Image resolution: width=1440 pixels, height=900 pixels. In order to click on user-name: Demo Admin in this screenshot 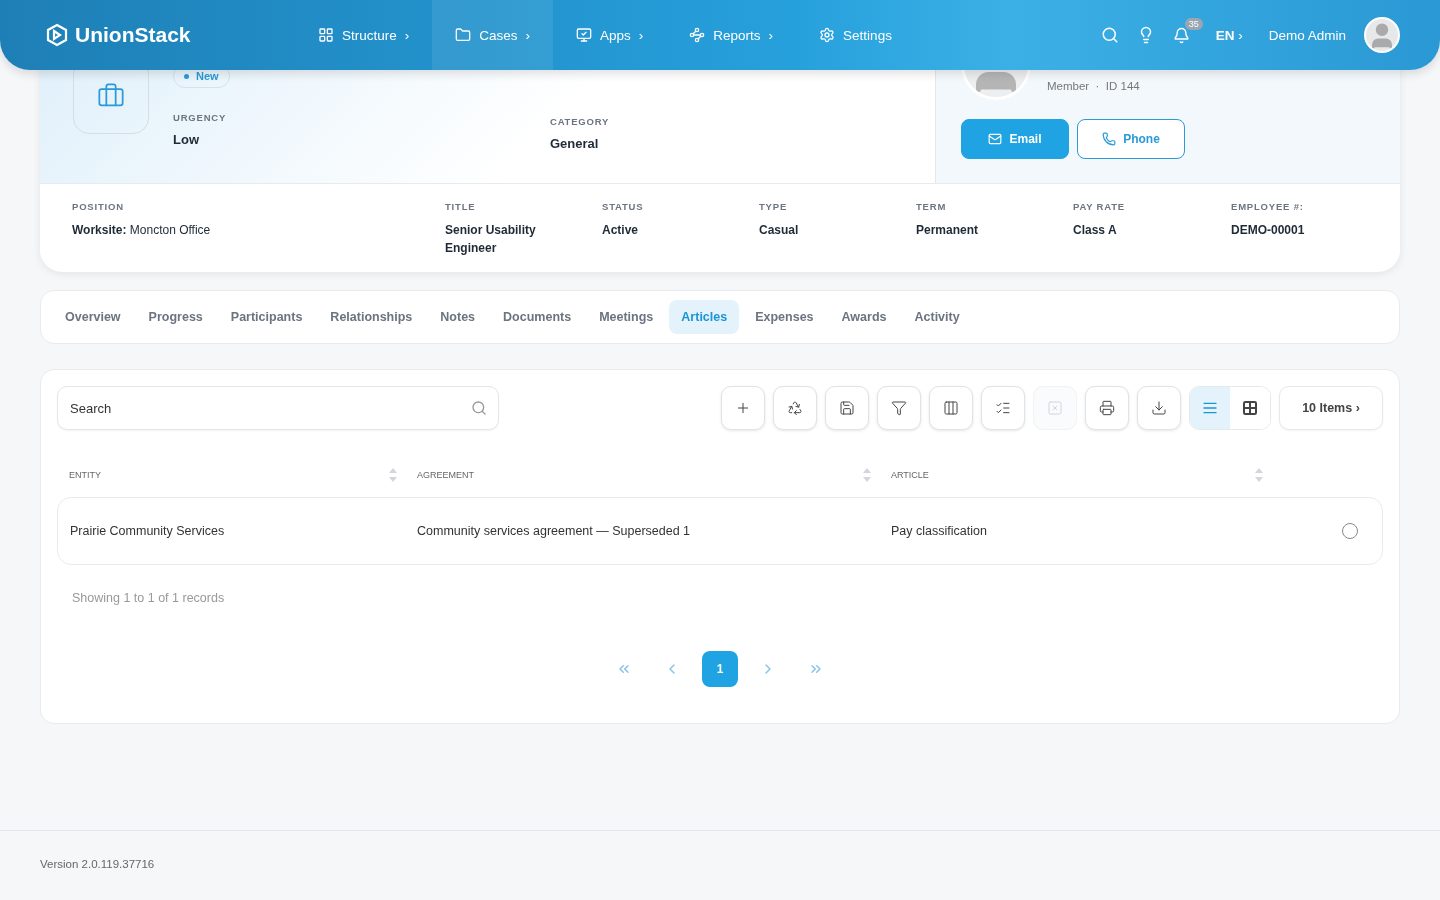, I will do `click(1307, 35)`.